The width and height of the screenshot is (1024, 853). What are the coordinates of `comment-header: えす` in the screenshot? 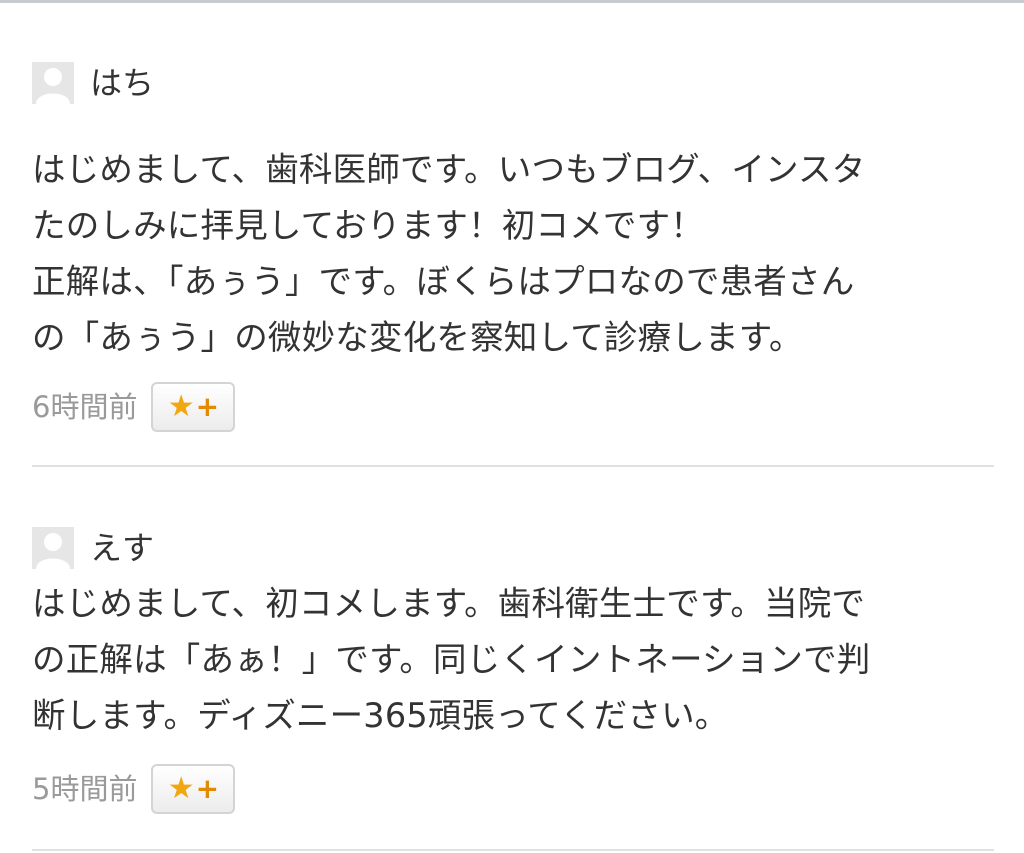 It's located at (93, 548).